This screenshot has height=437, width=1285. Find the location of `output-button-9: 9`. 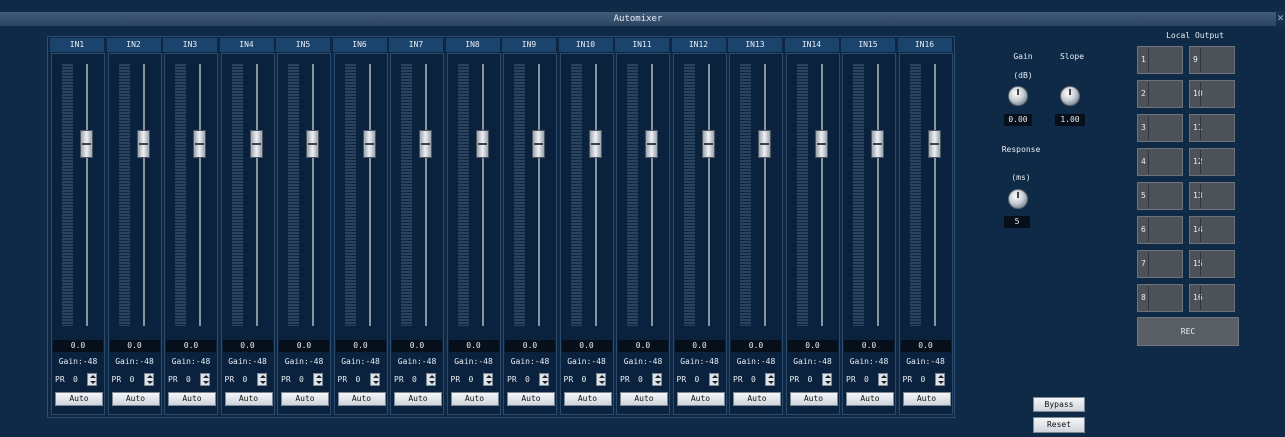

output-button-9: 9 is located at coordinates (1212, 60).